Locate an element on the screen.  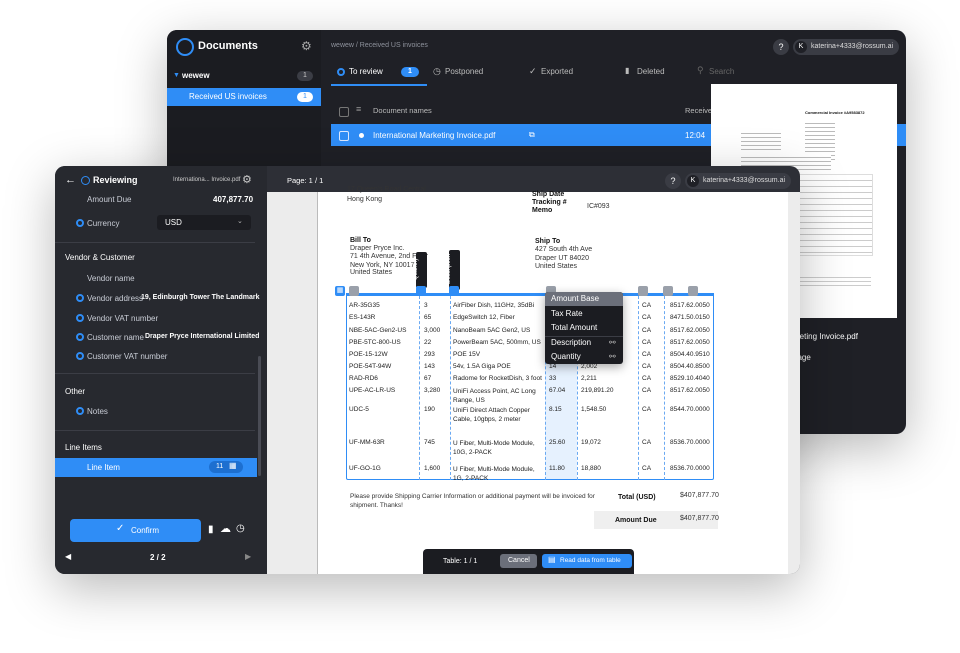
row-checkbox is located at coordinates (344, 136).